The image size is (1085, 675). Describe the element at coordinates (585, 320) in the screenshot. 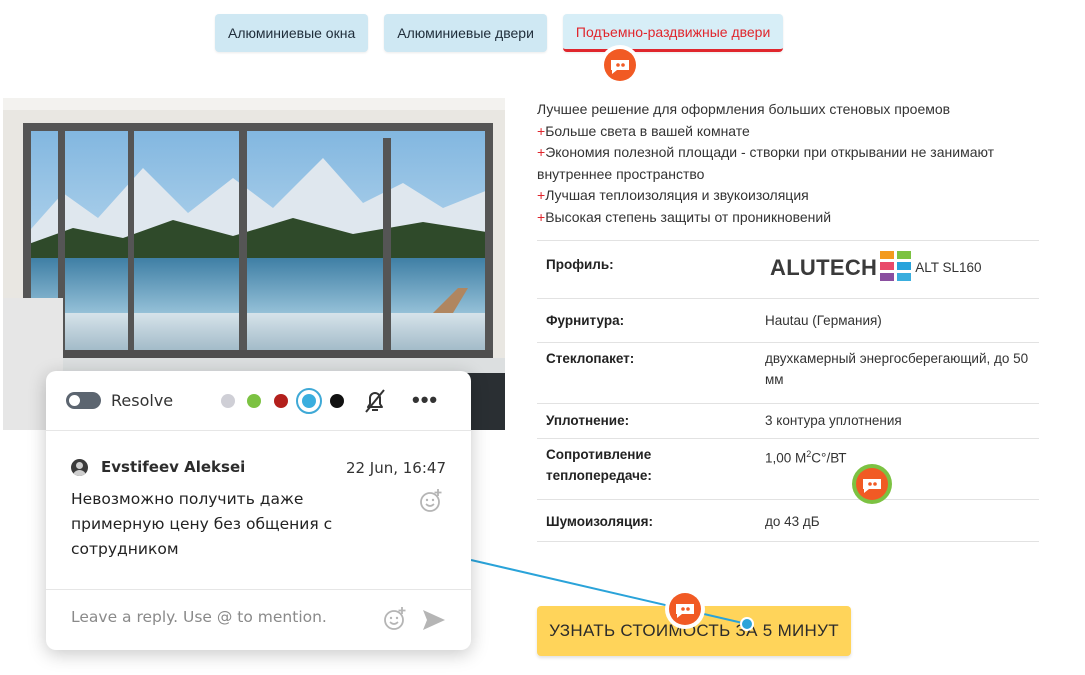

I see `spec-label: Фурнитура:` at that location.